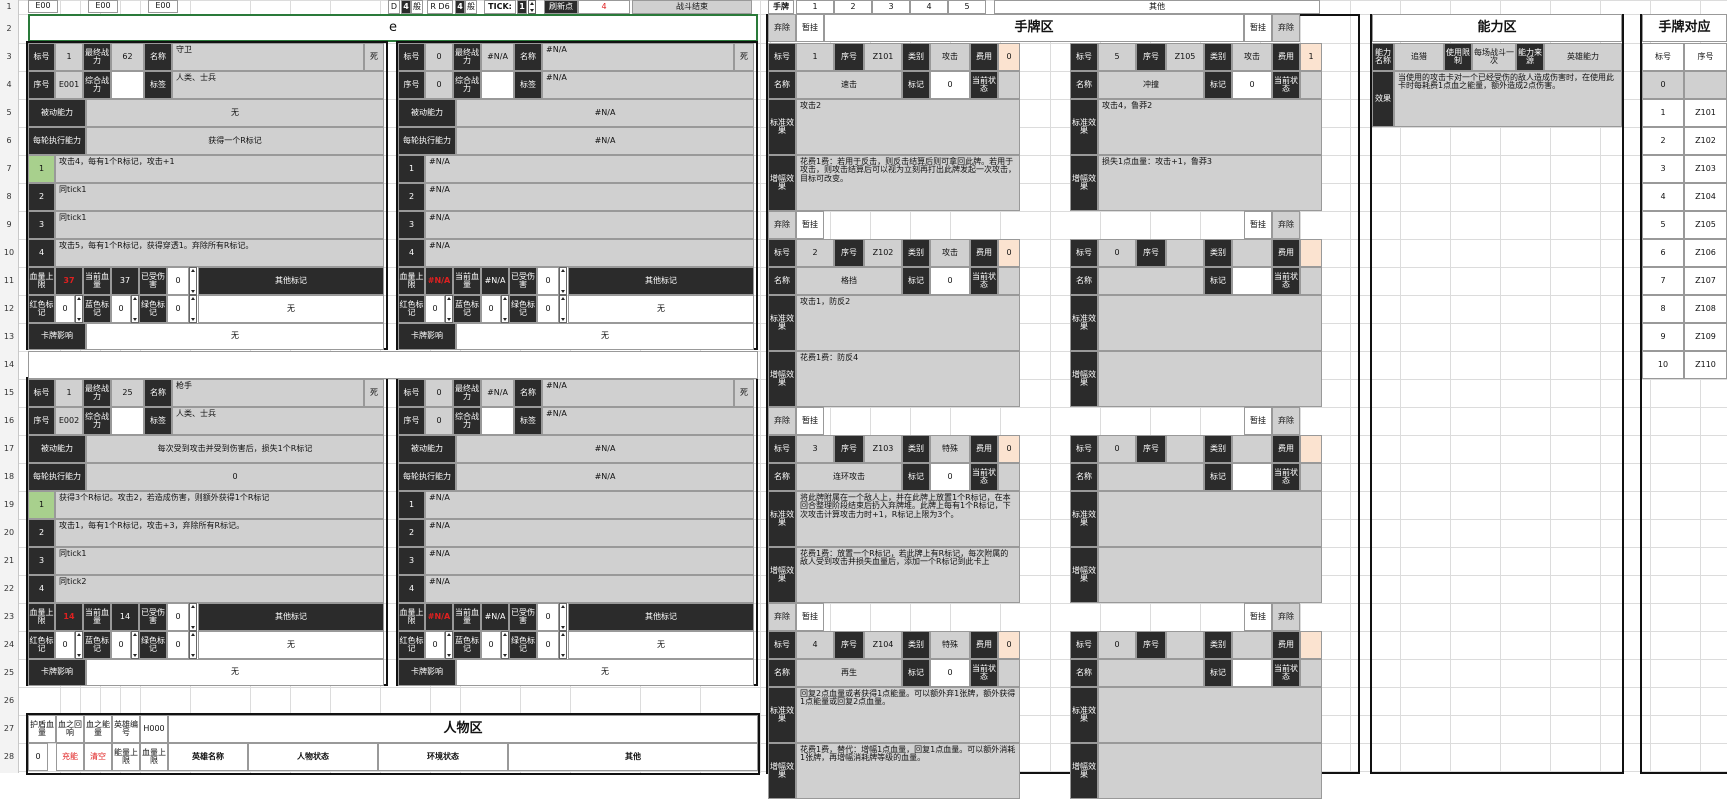 Image resolution: width=1727 pixels, height=799 pixels. I want to click on row-number: 5, so click(9, 113).